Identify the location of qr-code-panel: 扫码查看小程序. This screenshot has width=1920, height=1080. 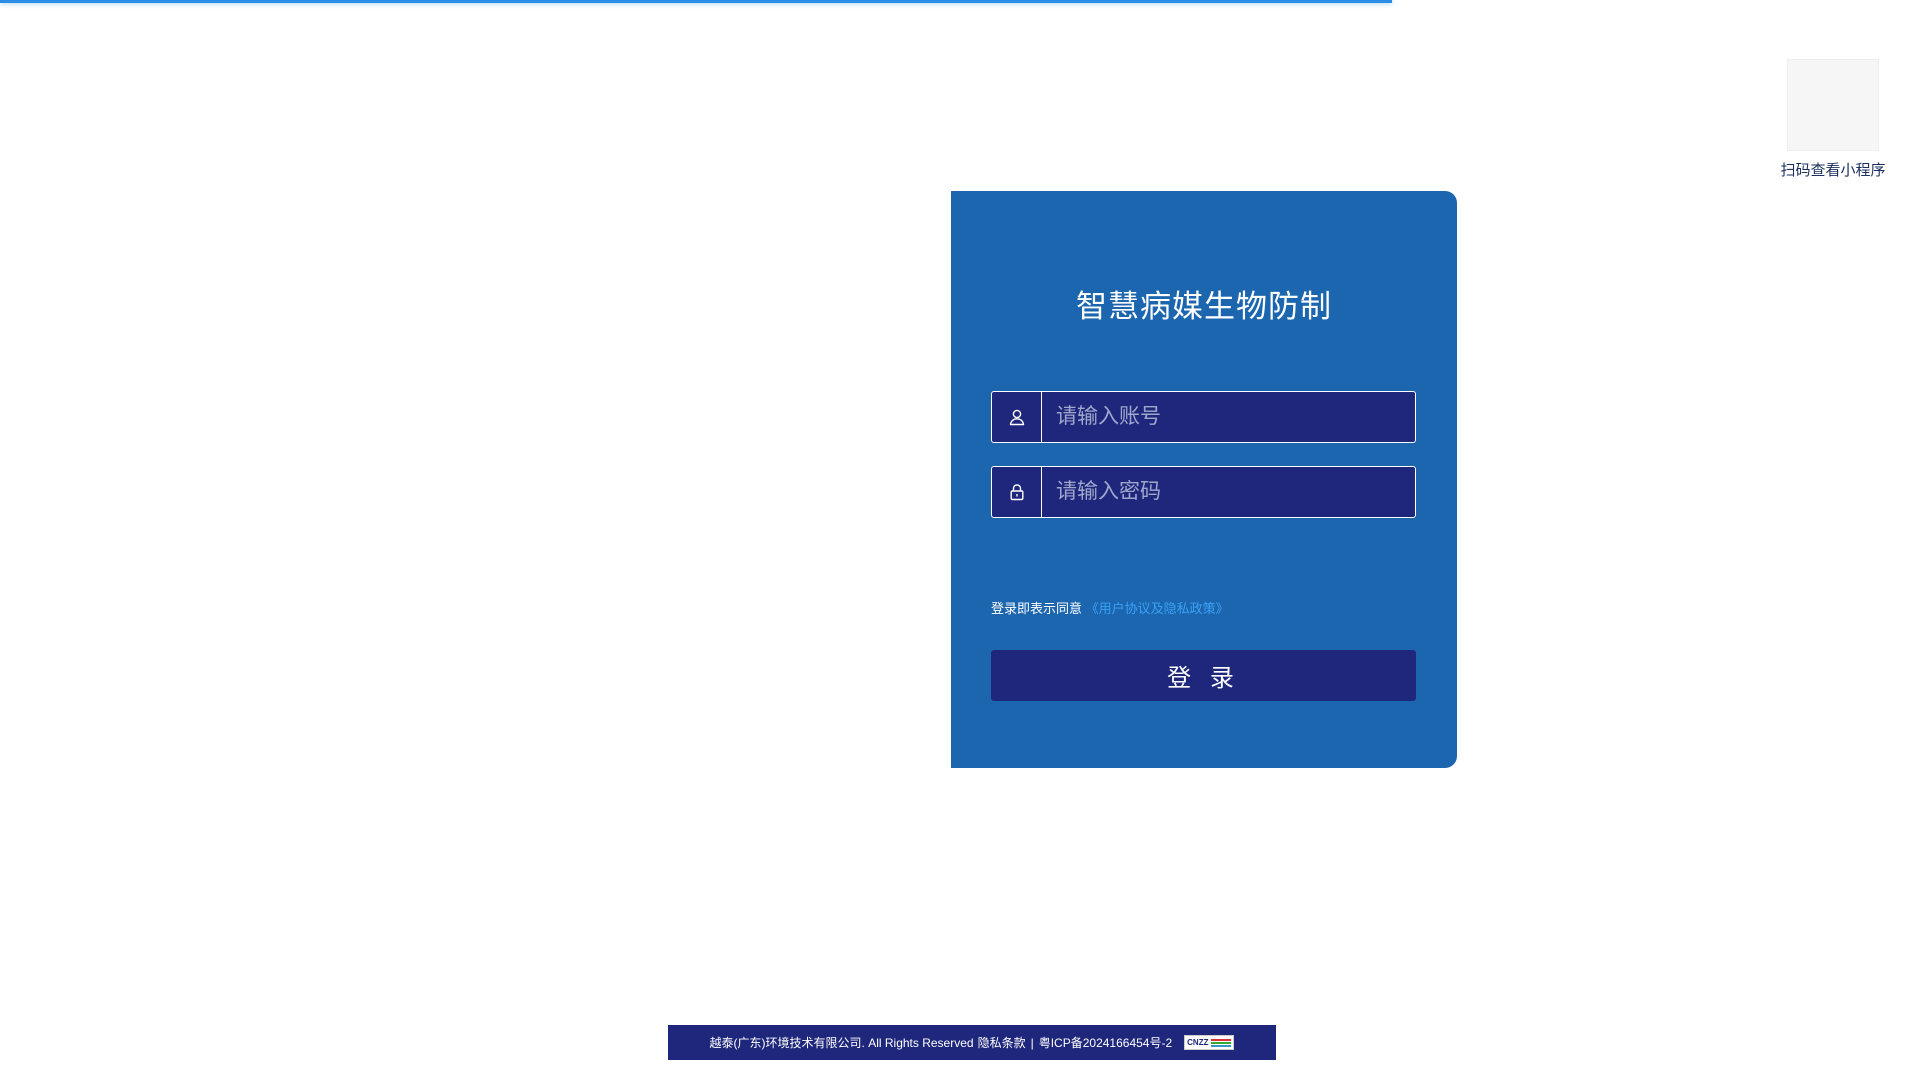
(1833, 119).